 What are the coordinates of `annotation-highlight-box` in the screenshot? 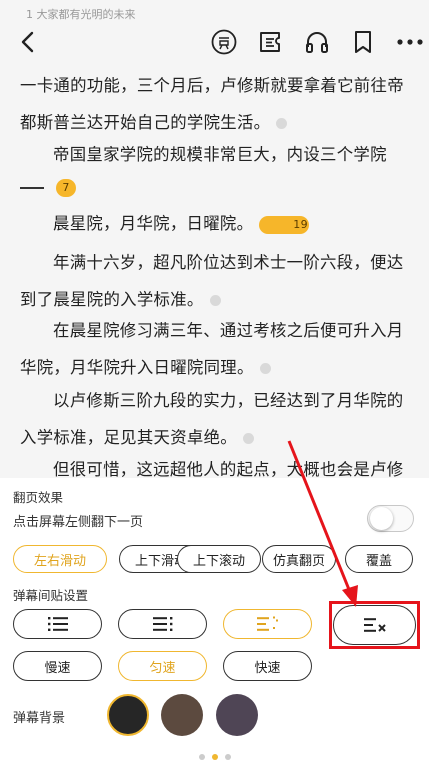 It's located at (374, 625).